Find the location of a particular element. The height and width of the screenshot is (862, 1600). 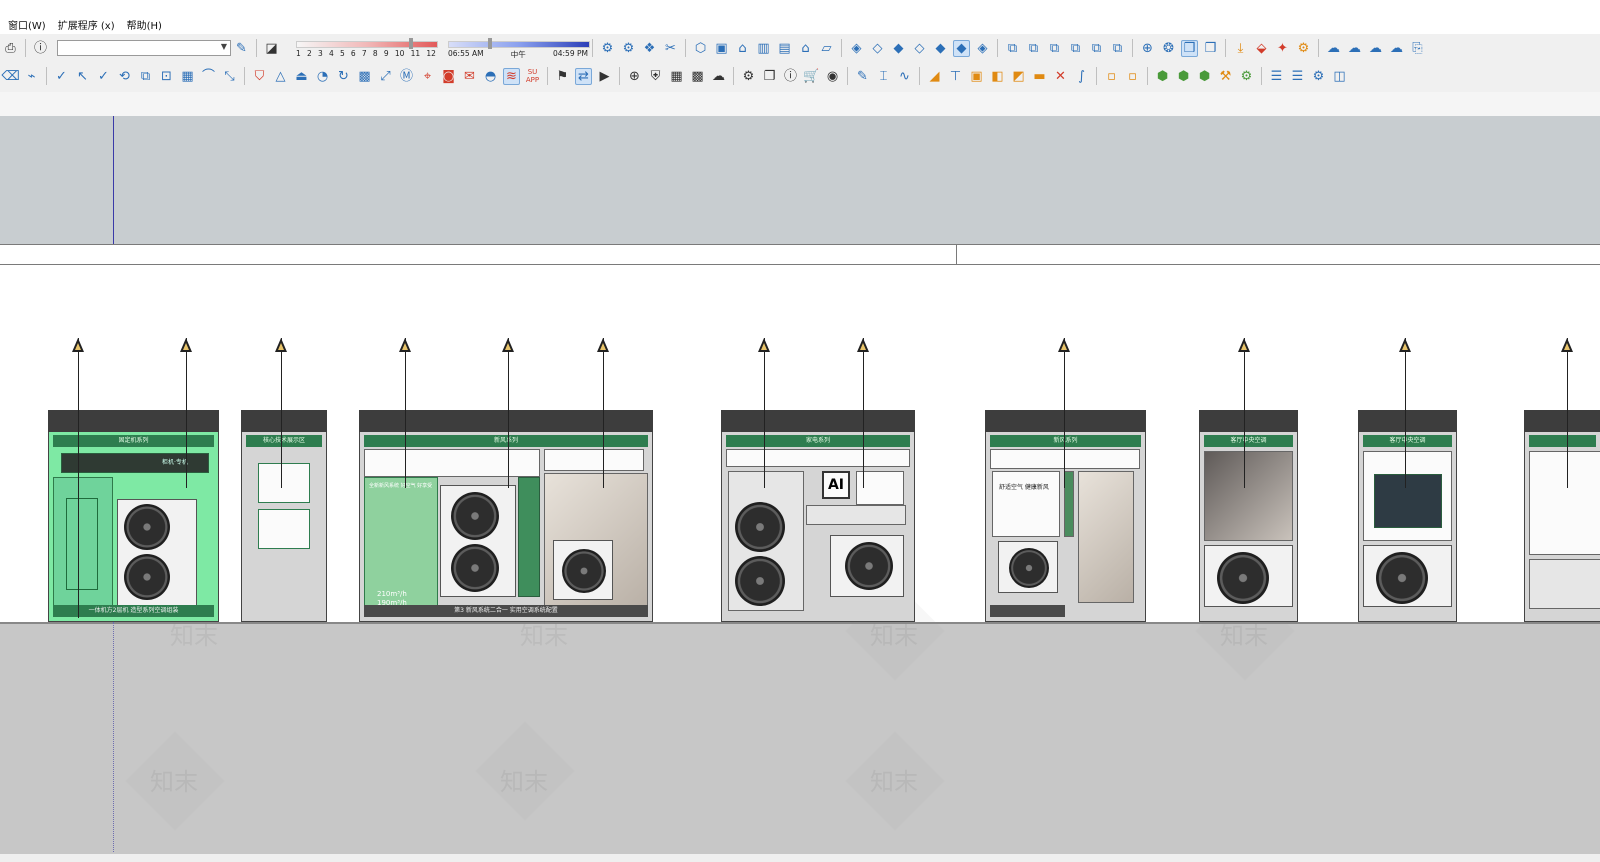

crosshair-icon: ⌖ is located at coordinates (427, 76).